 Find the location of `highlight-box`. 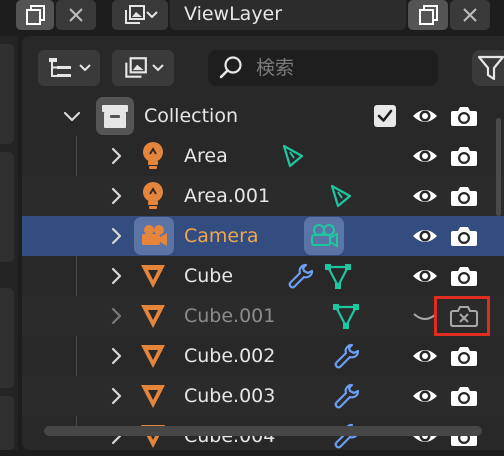

highlight-box is located at coordinates (462, 316).